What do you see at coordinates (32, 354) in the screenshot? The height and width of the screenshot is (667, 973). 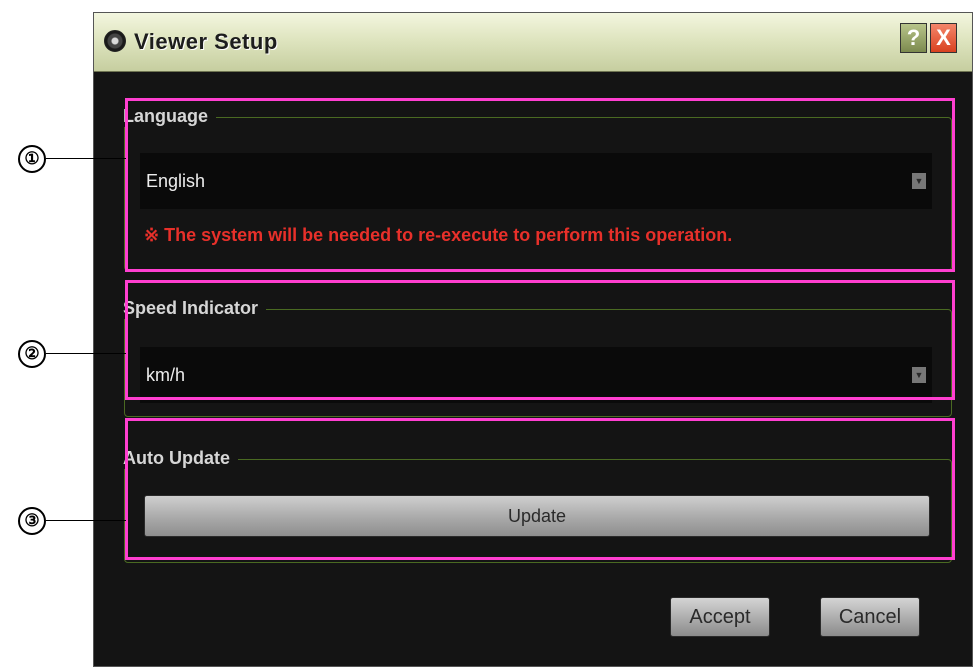 I see `callout-badge-2: ②` at bounding box center [32, 354].